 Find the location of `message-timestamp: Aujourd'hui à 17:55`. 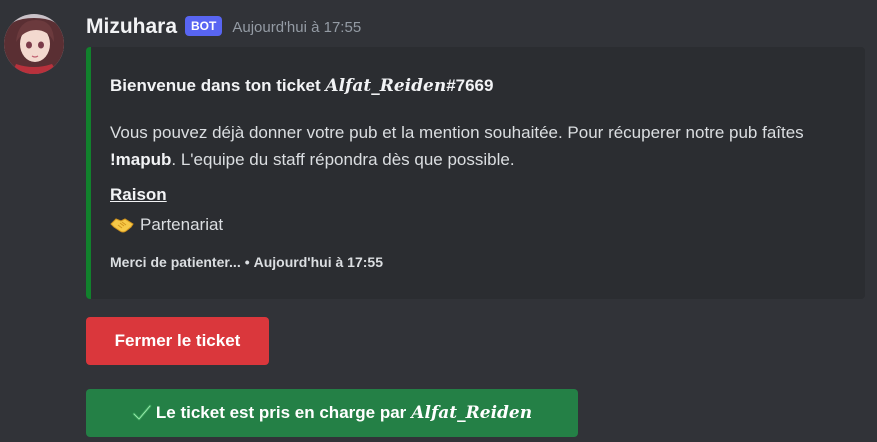

message-timestamp: Aujourd'hui à 17:55 is located at coordinates (297, 27).